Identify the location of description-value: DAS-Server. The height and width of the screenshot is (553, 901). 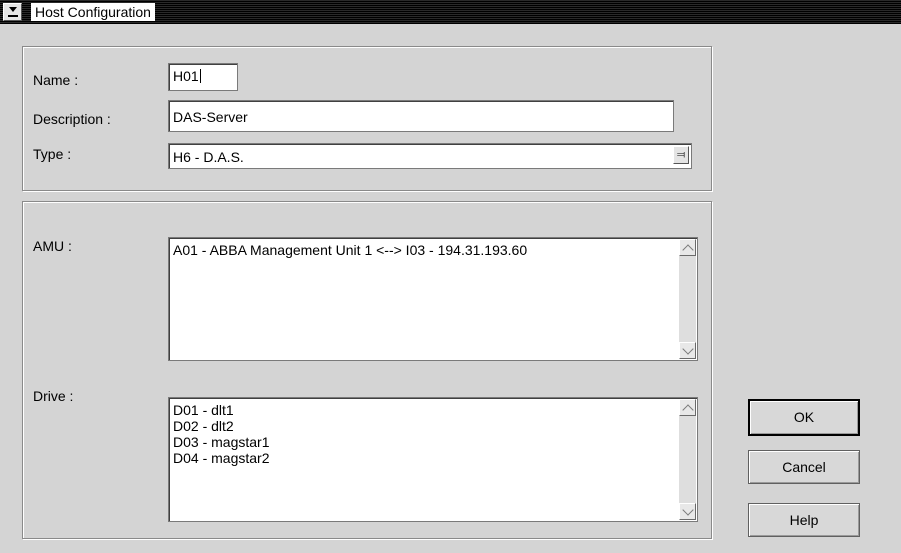
(210, 117).